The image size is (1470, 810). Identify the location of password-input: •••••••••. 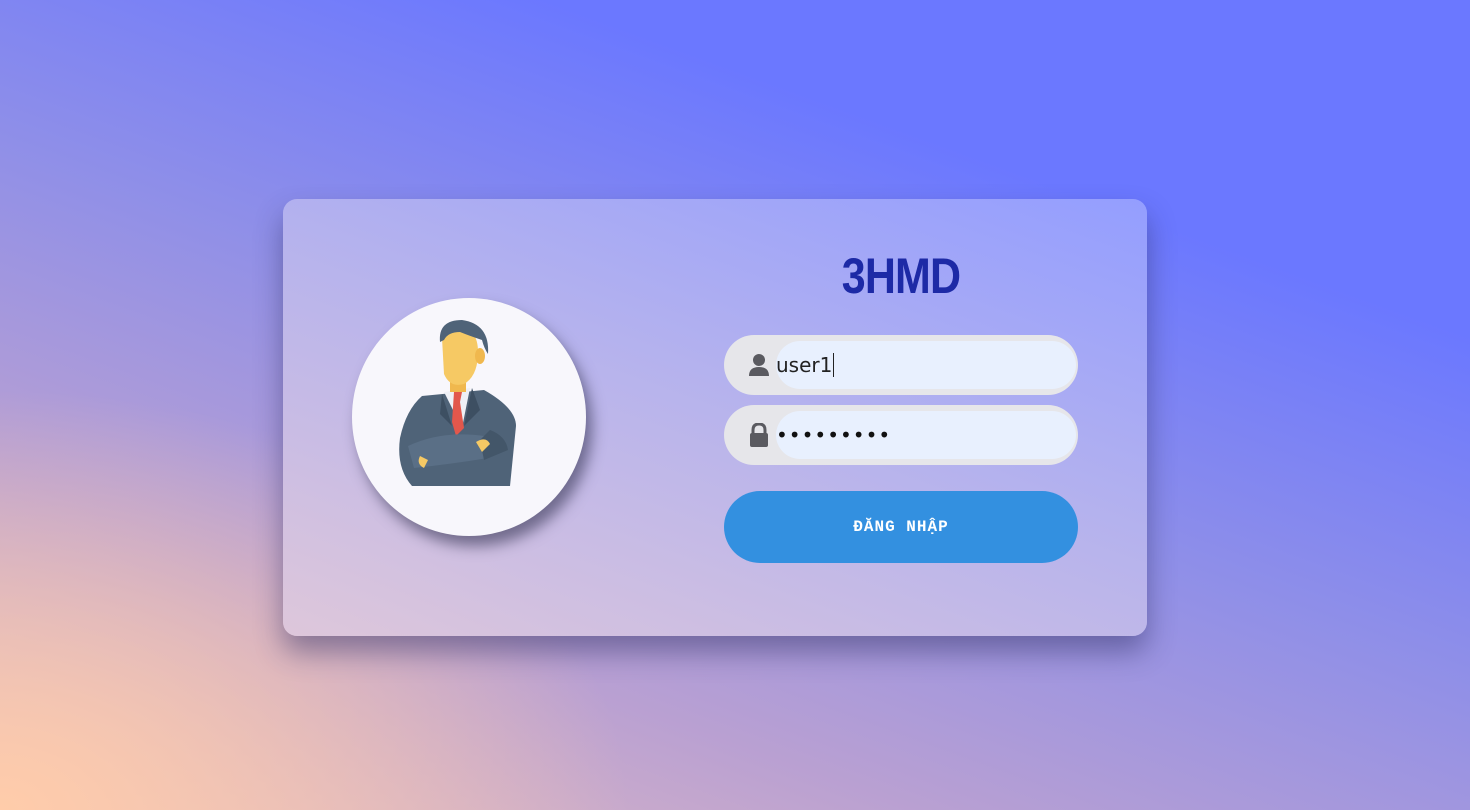
(926, 435).